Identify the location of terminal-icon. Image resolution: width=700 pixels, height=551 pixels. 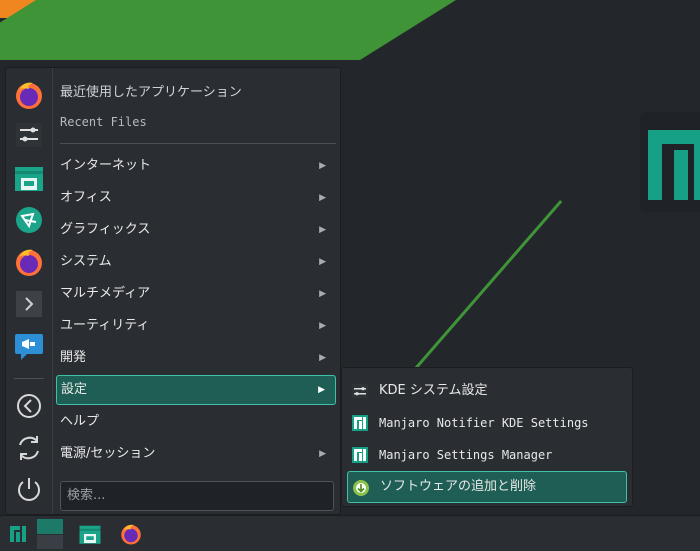
(29, 304).